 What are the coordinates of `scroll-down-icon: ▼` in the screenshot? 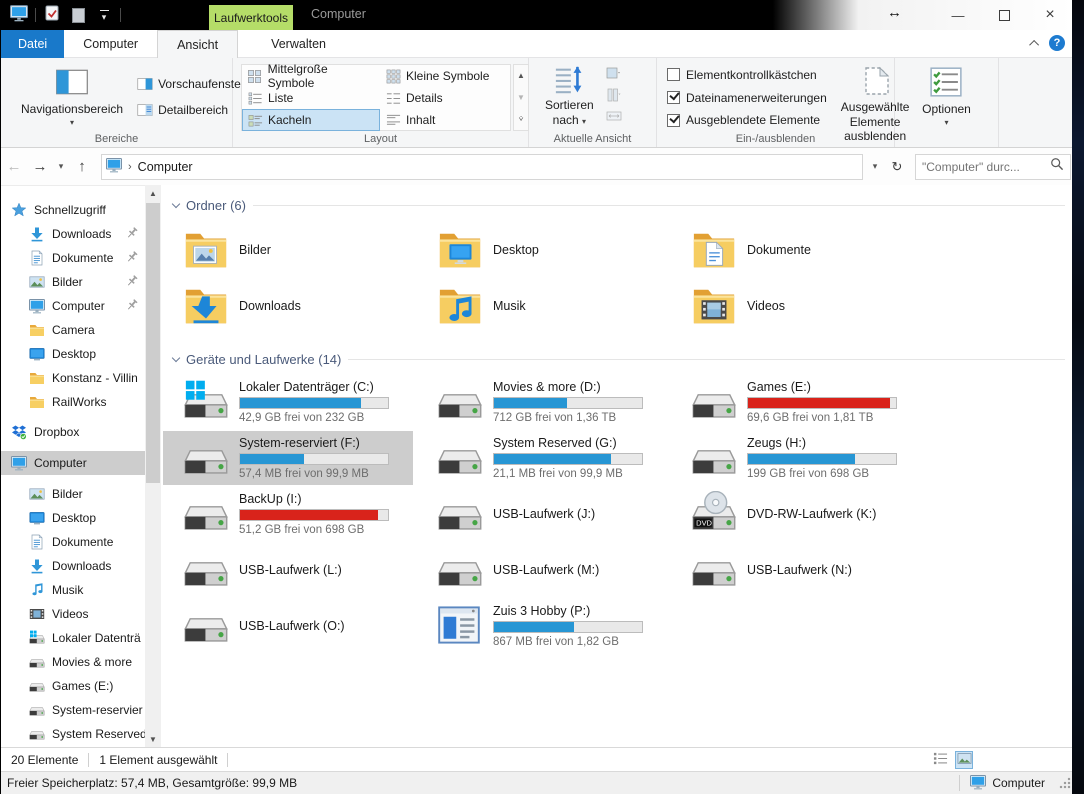 It's located at (153, 739).